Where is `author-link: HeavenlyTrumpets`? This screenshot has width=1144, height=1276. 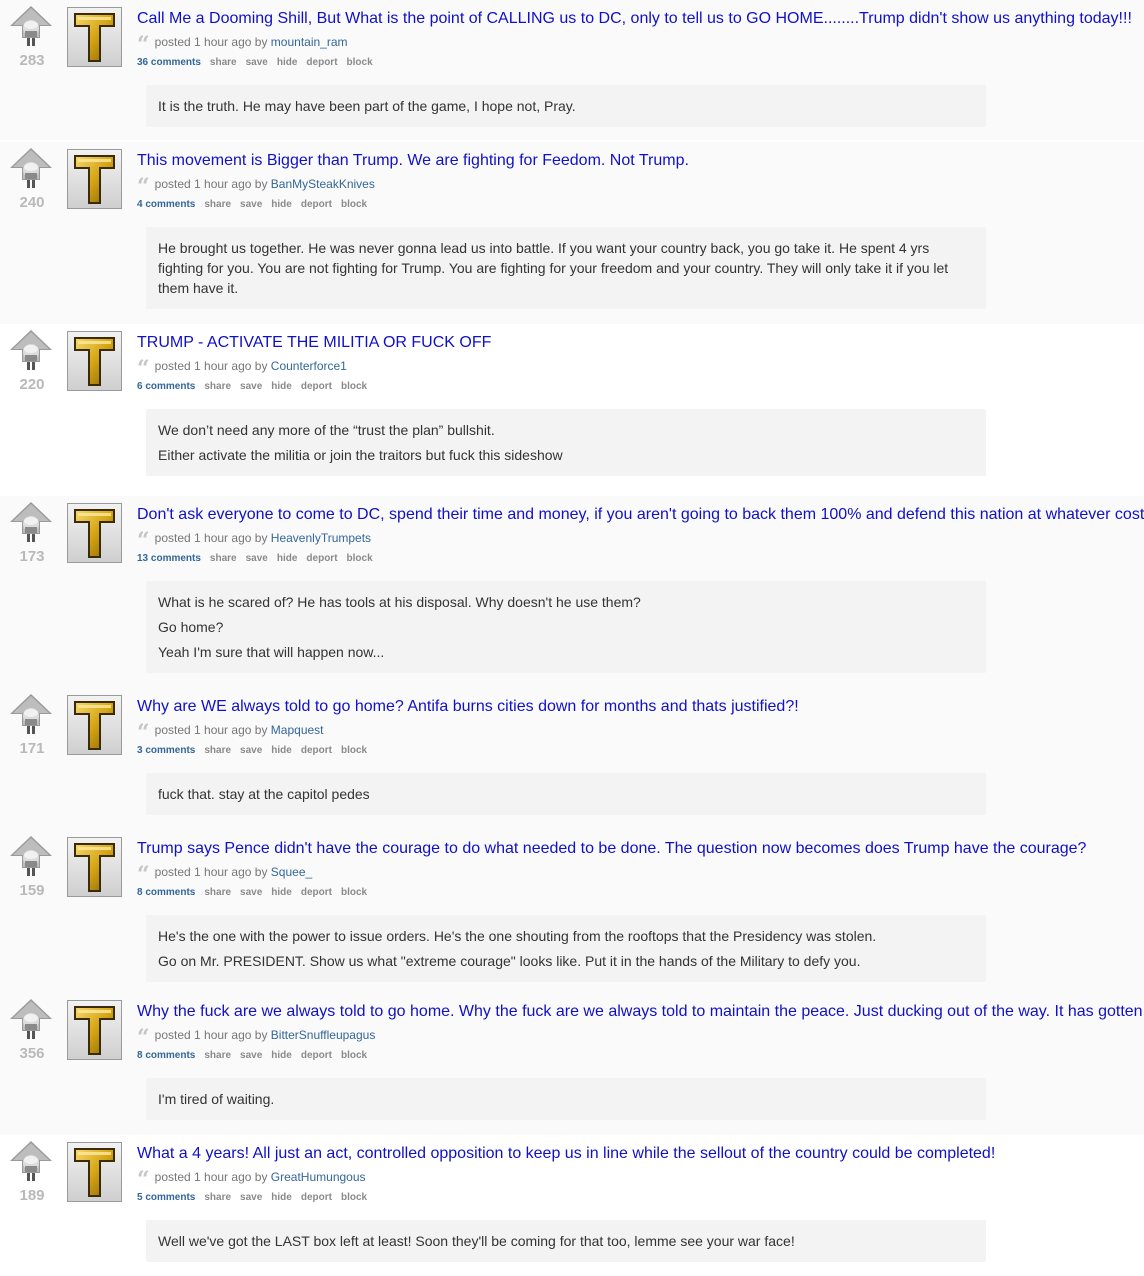 author-link: HeavenlyTrumpets is located at coordinates (321, 538).